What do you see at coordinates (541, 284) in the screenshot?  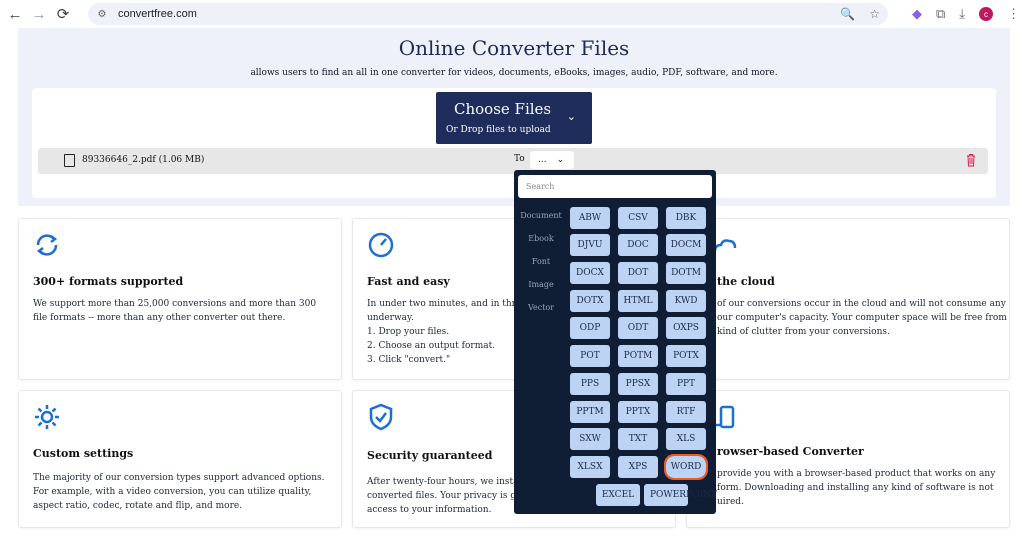 I see `category-image: Image` at bounding box center [541, 284].